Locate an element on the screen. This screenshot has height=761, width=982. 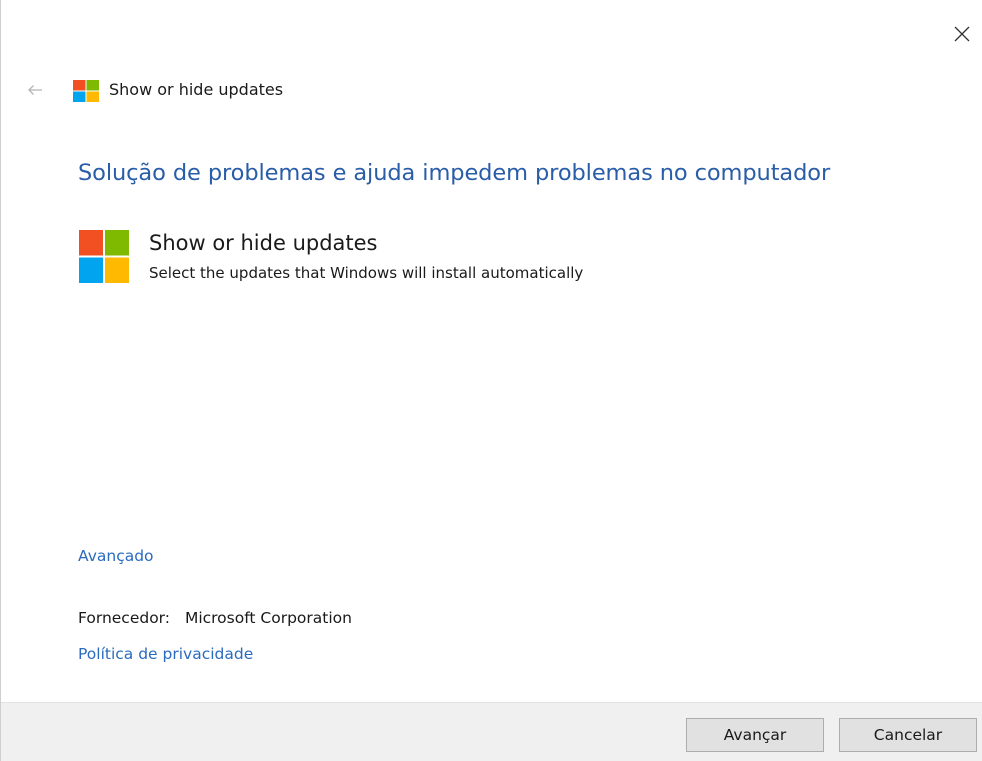
close-icon is located at coordinates (962, 34).